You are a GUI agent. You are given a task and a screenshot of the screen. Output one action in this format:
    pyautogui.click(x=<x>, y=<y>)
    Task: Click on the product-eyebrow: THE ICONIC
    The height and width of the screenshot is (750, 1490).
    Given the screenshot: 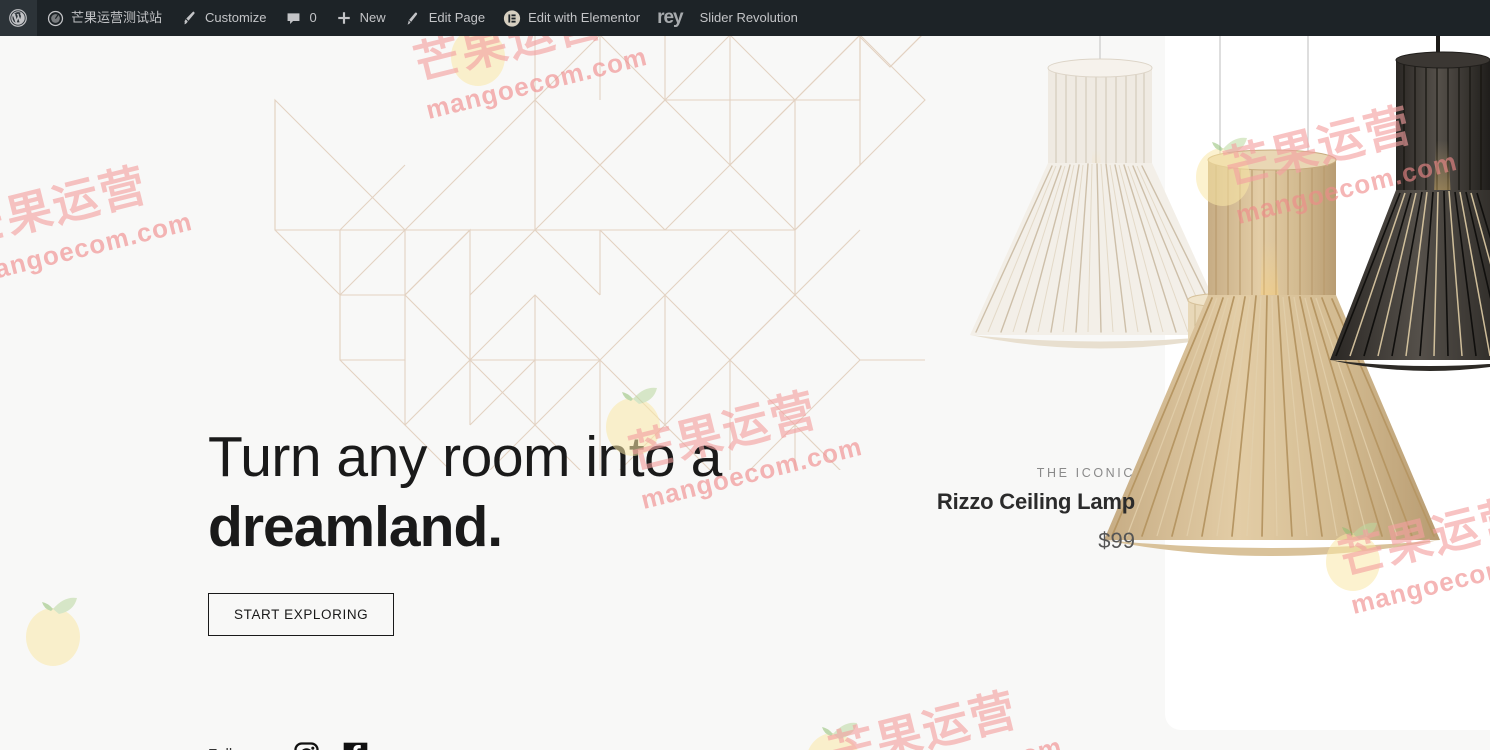 What is the action you would take?
    pyautogui.click(x=1085, y=473)
    